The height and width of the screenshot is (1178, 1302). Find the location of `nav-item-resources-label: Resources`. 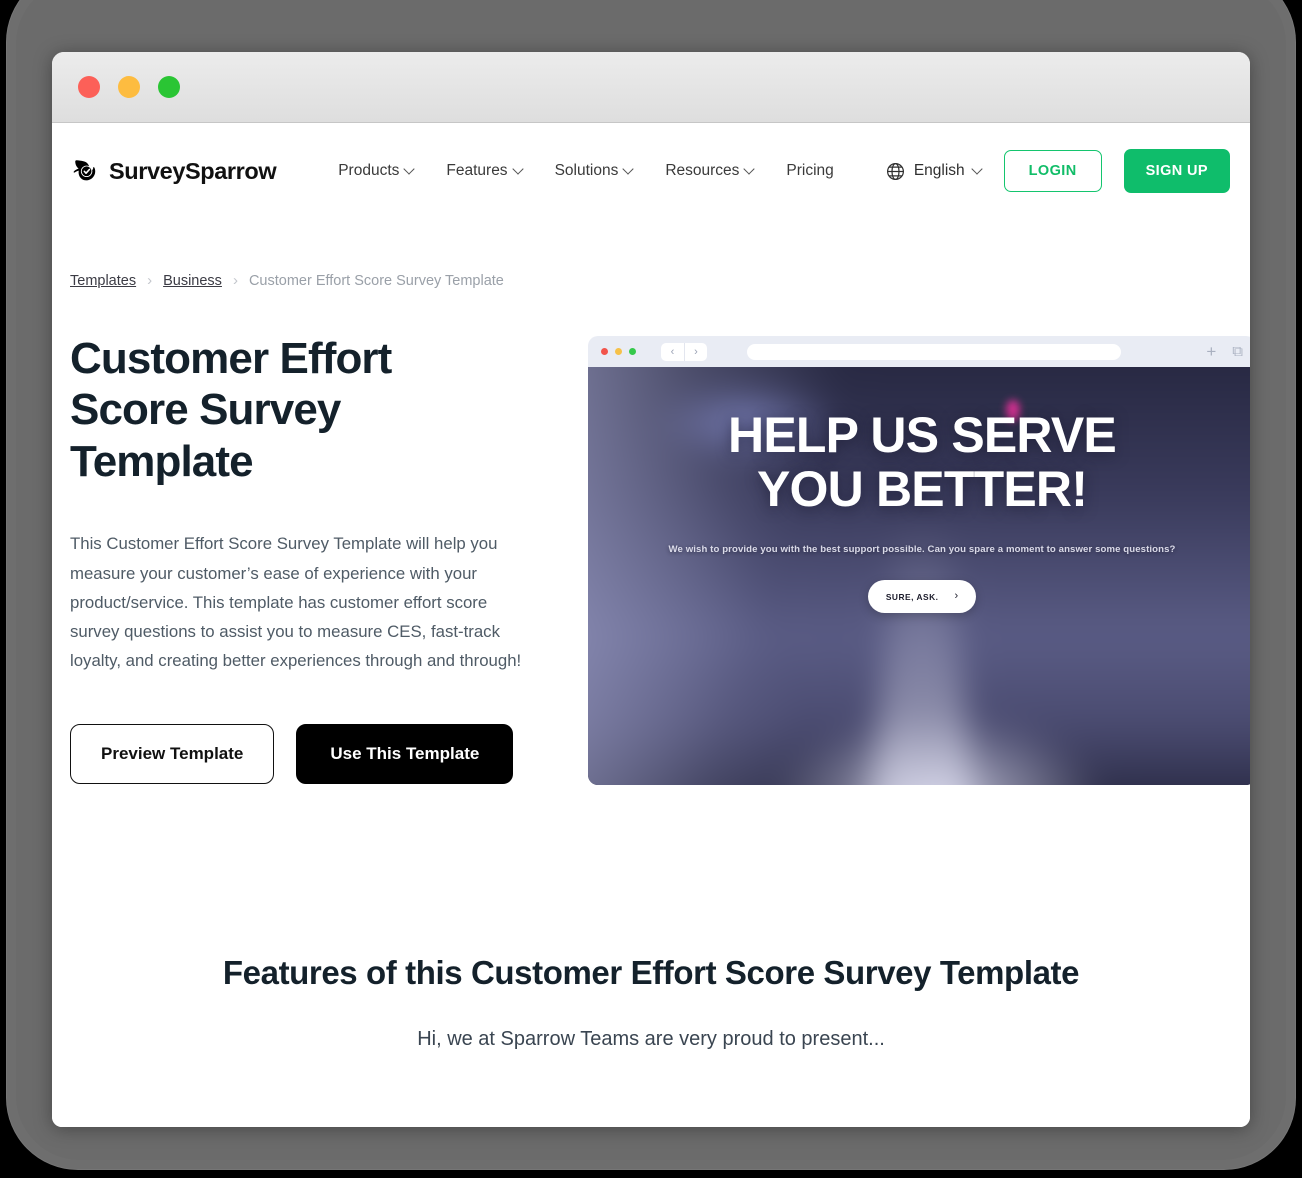

nav-item-resources-label: Resources is located at coordinates (702, 170).